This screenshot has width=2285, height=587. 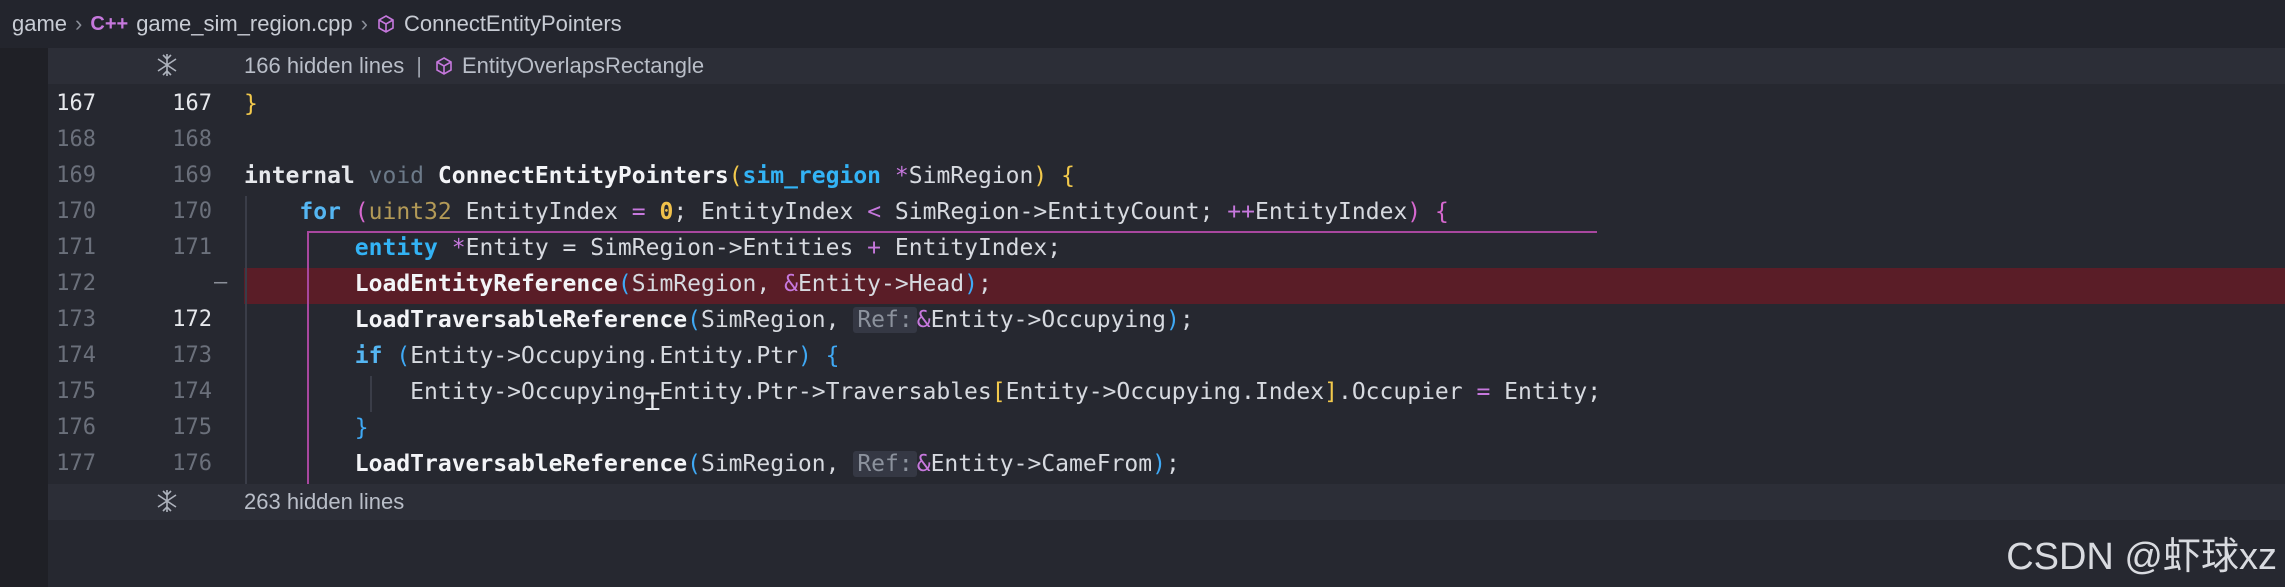 What do you see at coordinates (76, 247) in the screenshot?
I see `old-line-number: 171` at bounding box center [76, 247].